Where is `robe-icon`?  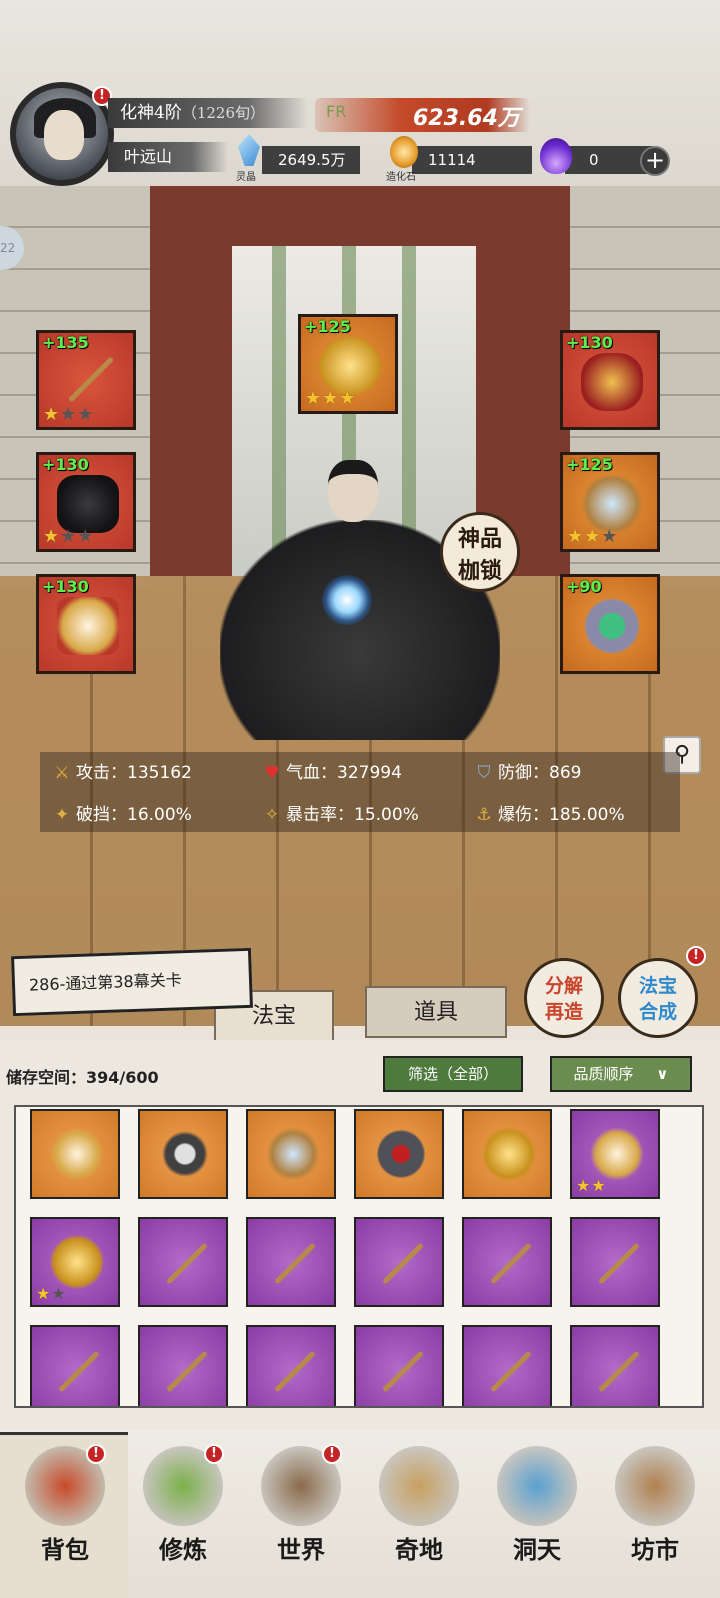
robe-icon is located at coordinates (88, 504).